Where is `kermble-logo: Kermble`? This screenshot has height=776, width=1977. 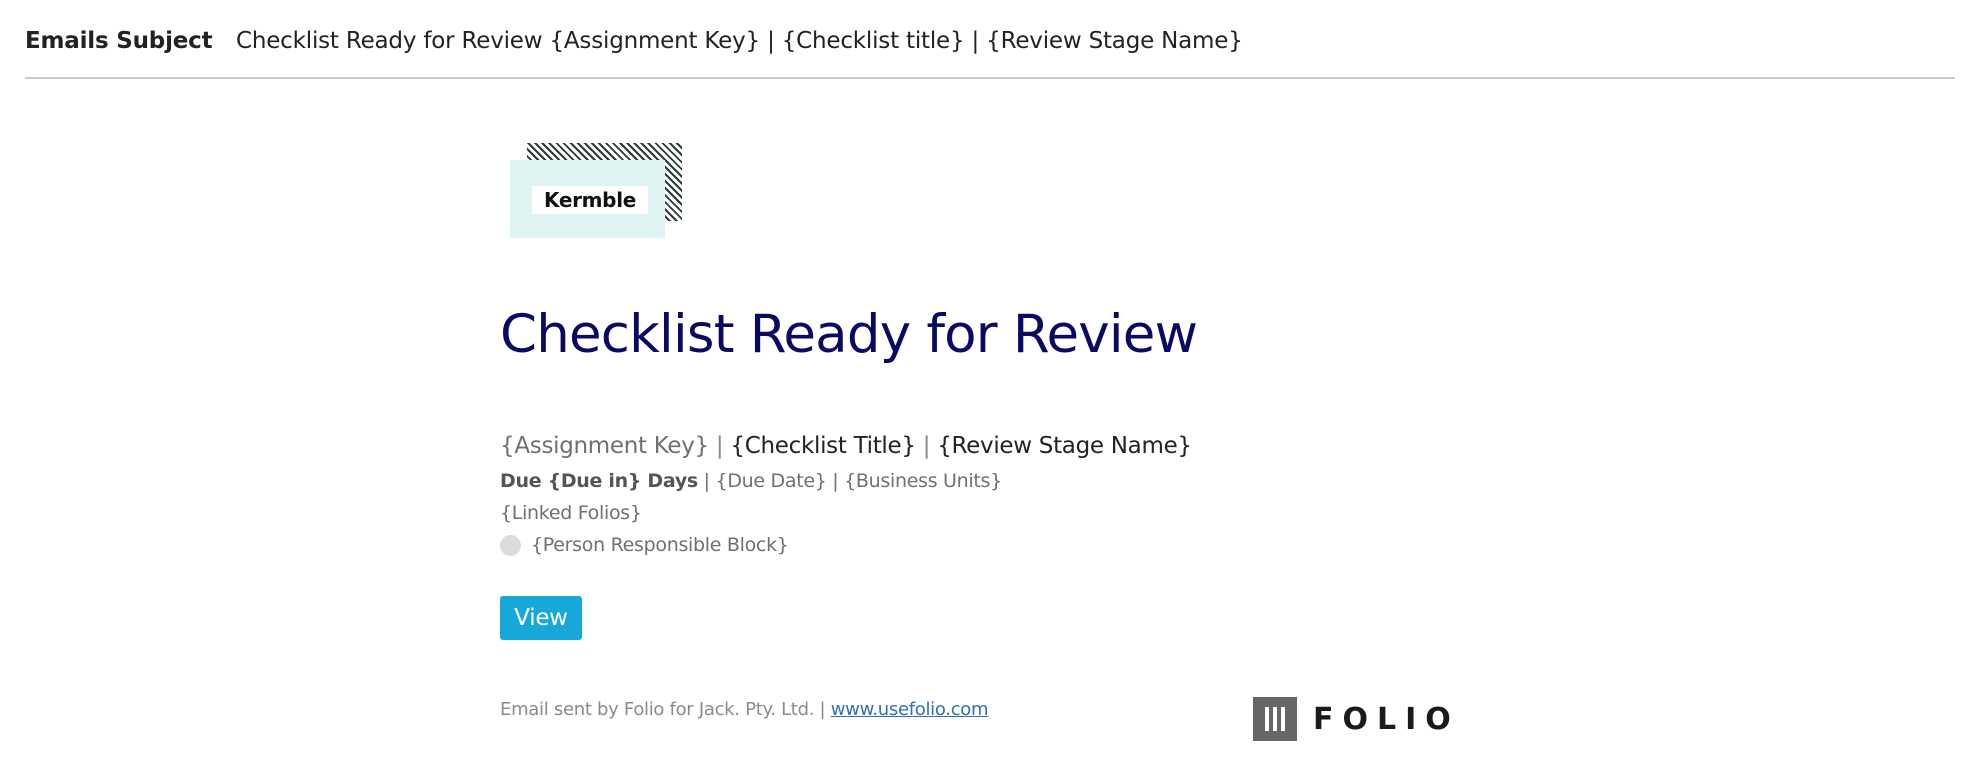 kermble-logo: Kermble is located at coordinates (596, 190).